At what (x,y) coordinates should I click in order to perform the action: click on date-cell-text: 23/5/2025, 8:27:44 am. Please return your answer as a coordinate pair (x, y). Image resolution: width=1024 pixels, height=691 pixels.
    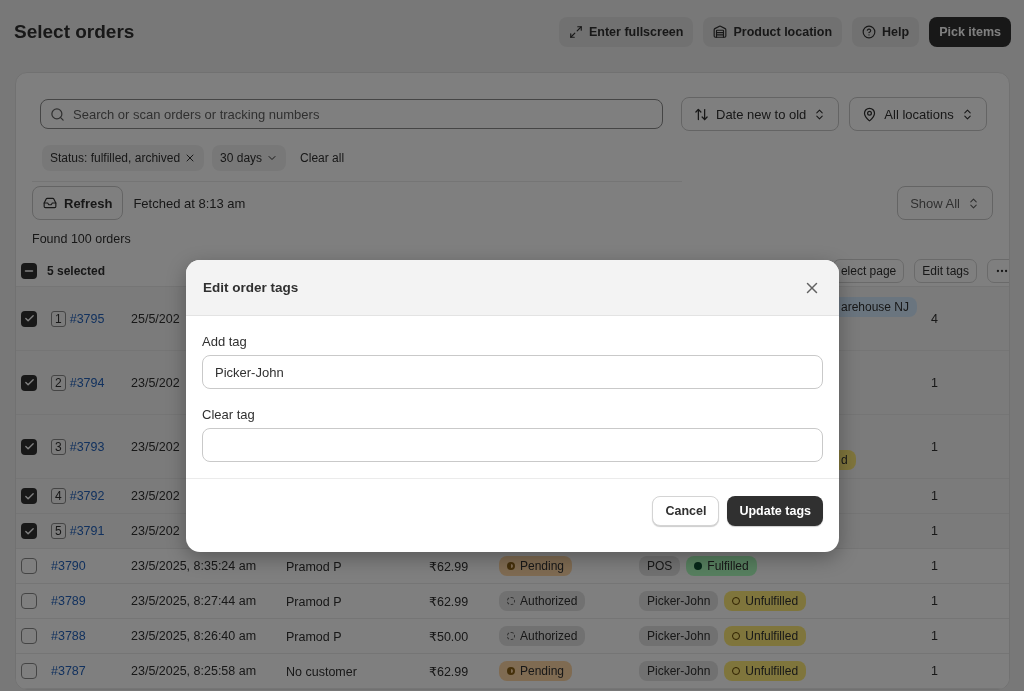
    Looking at the image, I should click on (194, 601).